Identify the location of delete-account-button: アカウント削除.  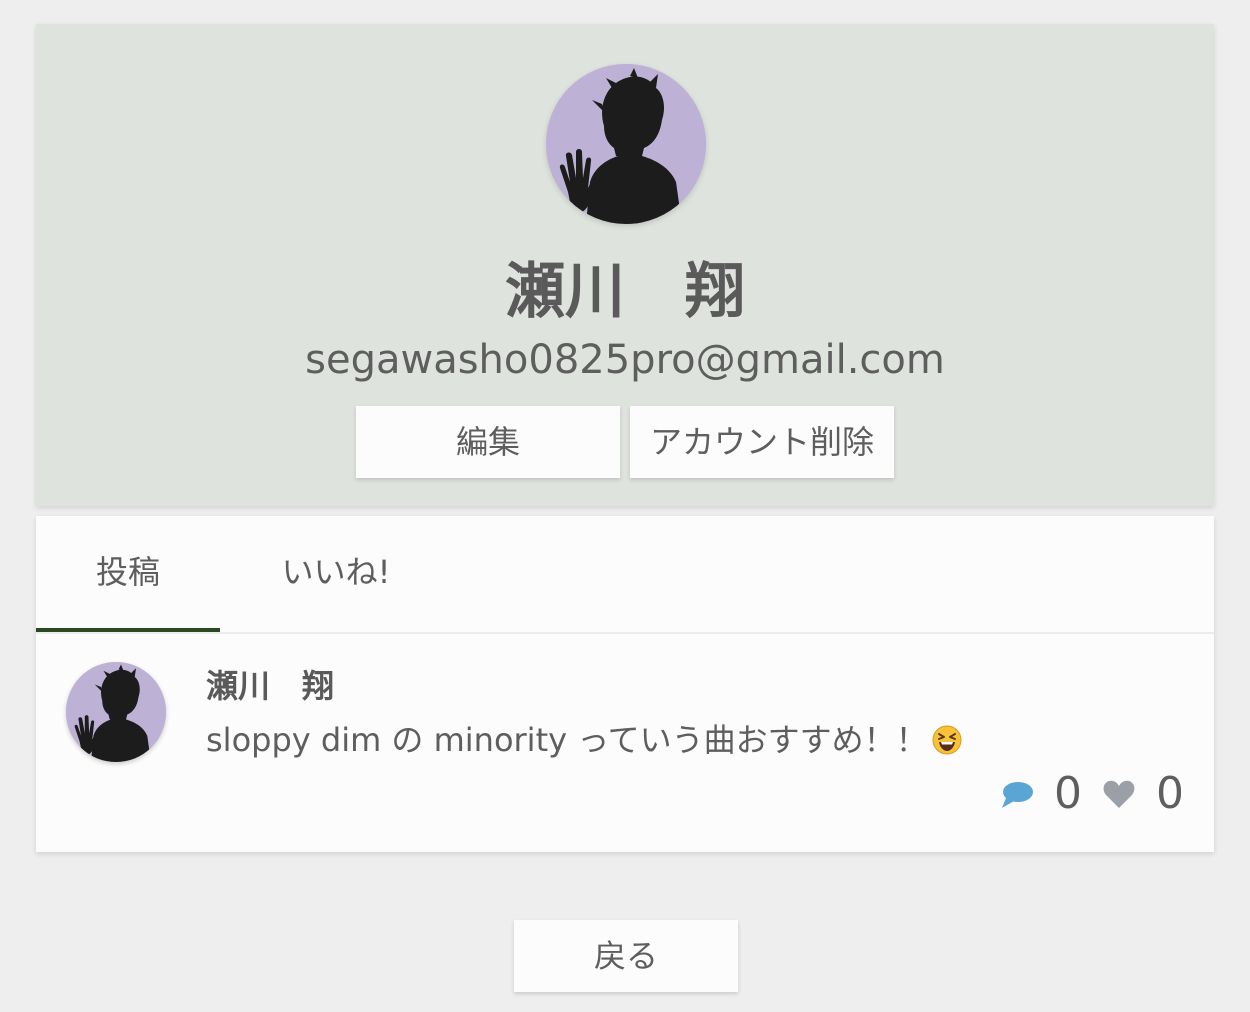
(762, 442).